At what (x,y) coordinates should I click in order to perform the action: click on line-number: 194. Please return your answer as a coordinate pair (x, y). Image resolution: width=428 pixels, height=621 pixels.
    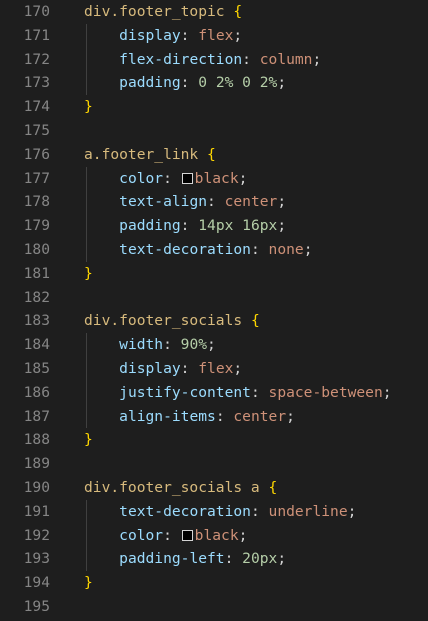
    Looking at the image, I should click on (36, 583).